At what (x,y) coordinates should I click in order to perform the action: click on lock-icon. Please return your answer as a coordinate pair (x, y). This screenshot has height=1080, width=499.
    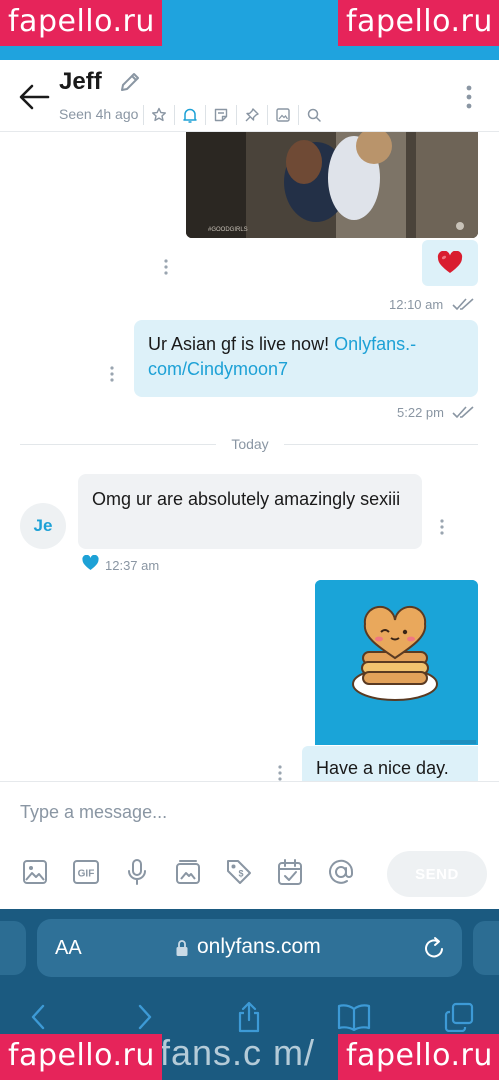
    Looking at the image, I should click on (182, 948).